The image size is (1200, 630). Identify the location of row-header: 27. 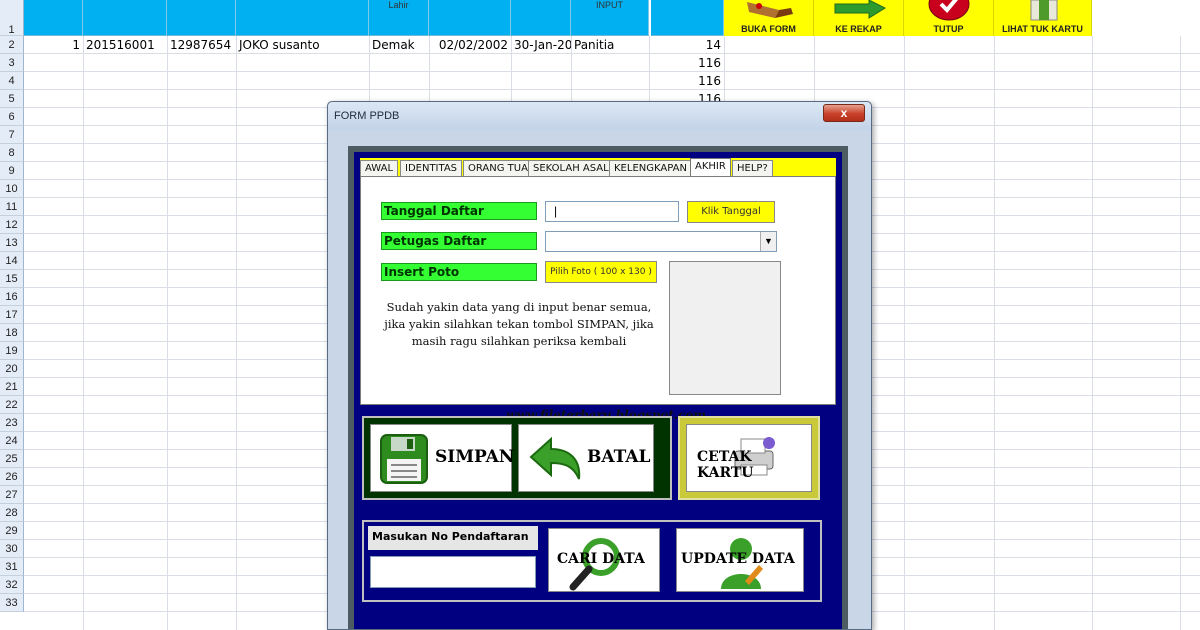
(12, 495).